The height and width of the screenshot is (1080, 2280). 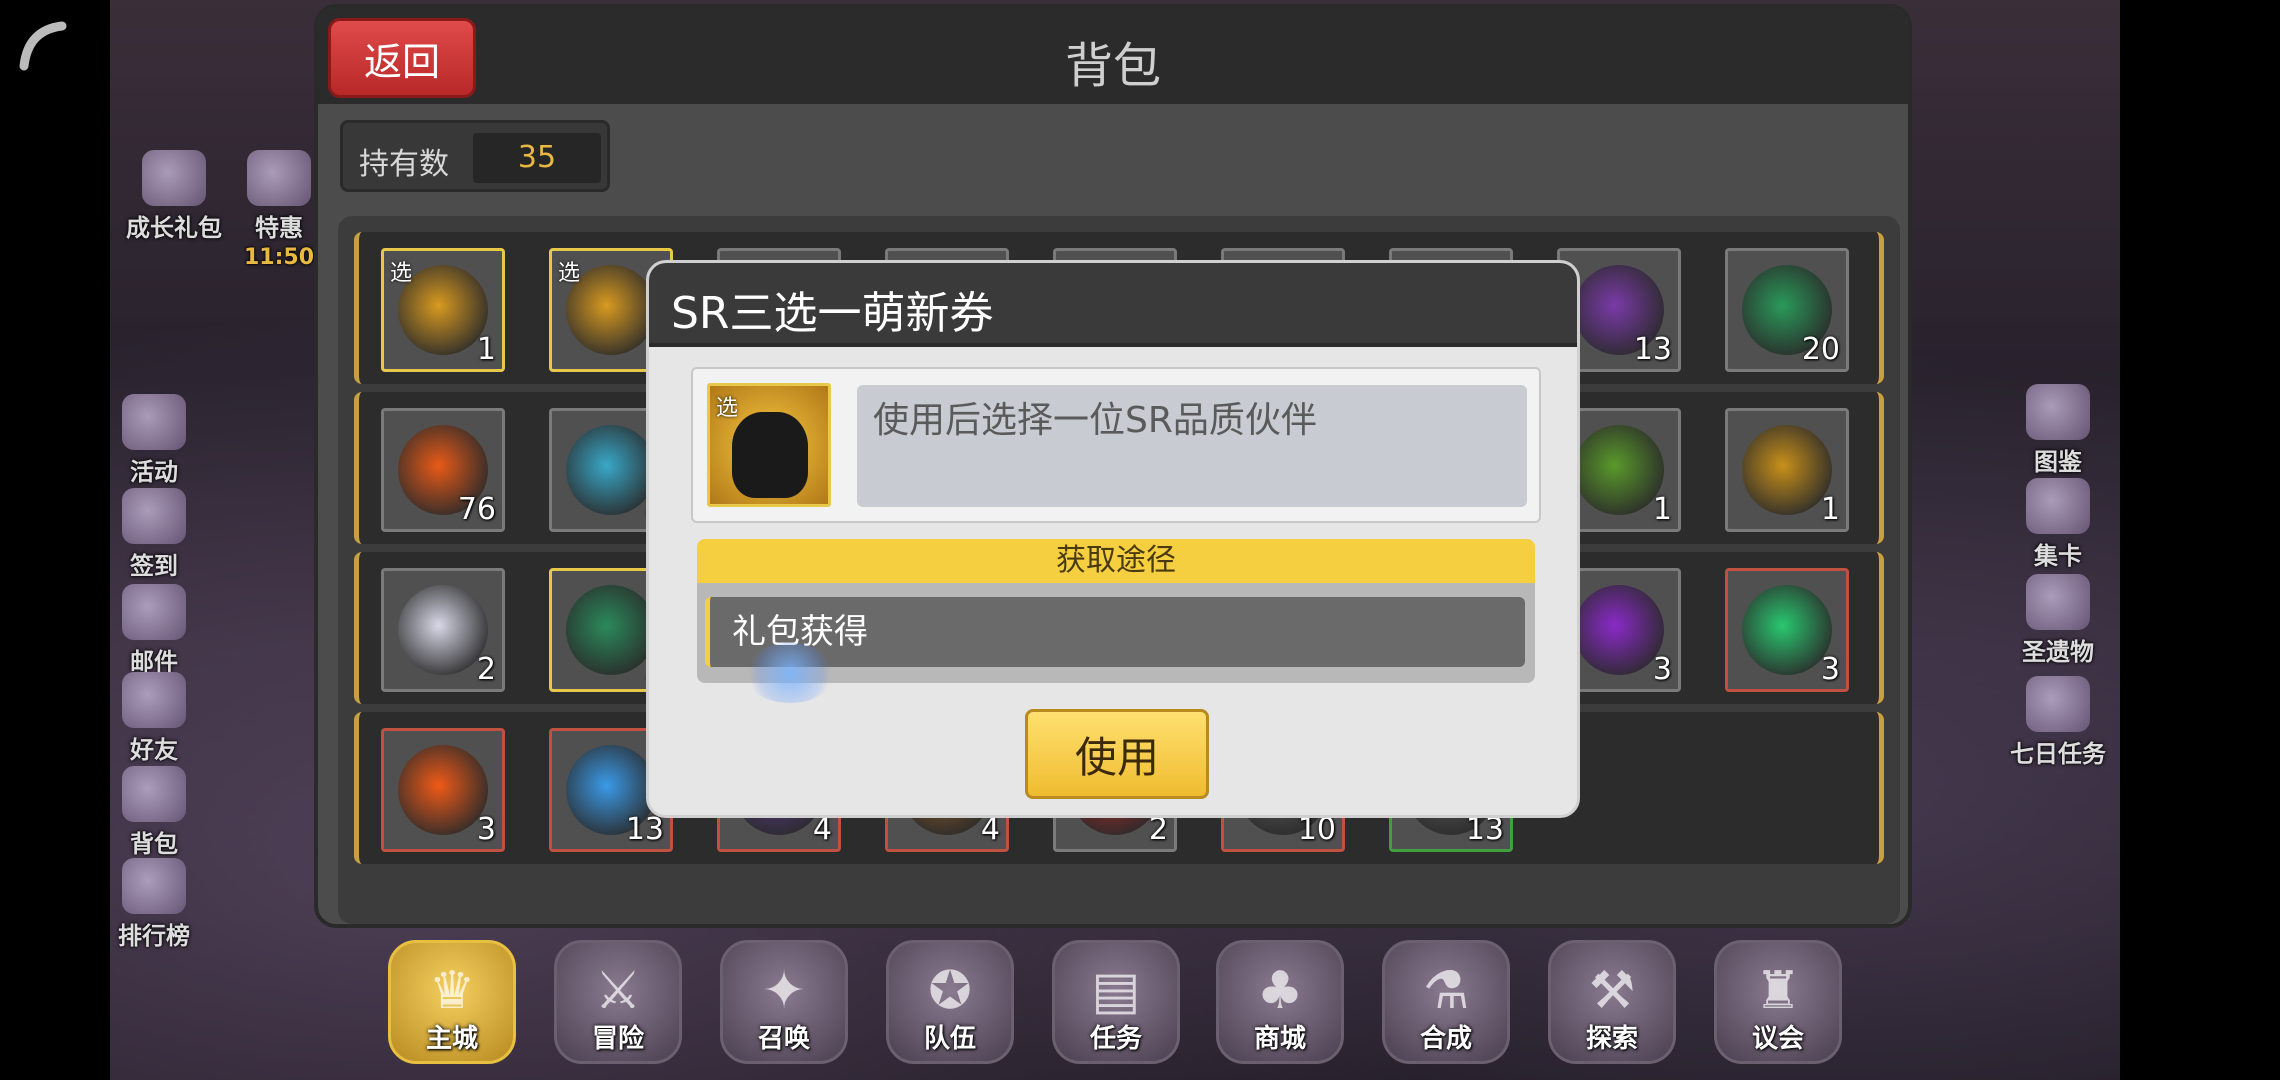 I want to click on flag-icon, so click(x=154, y=422).